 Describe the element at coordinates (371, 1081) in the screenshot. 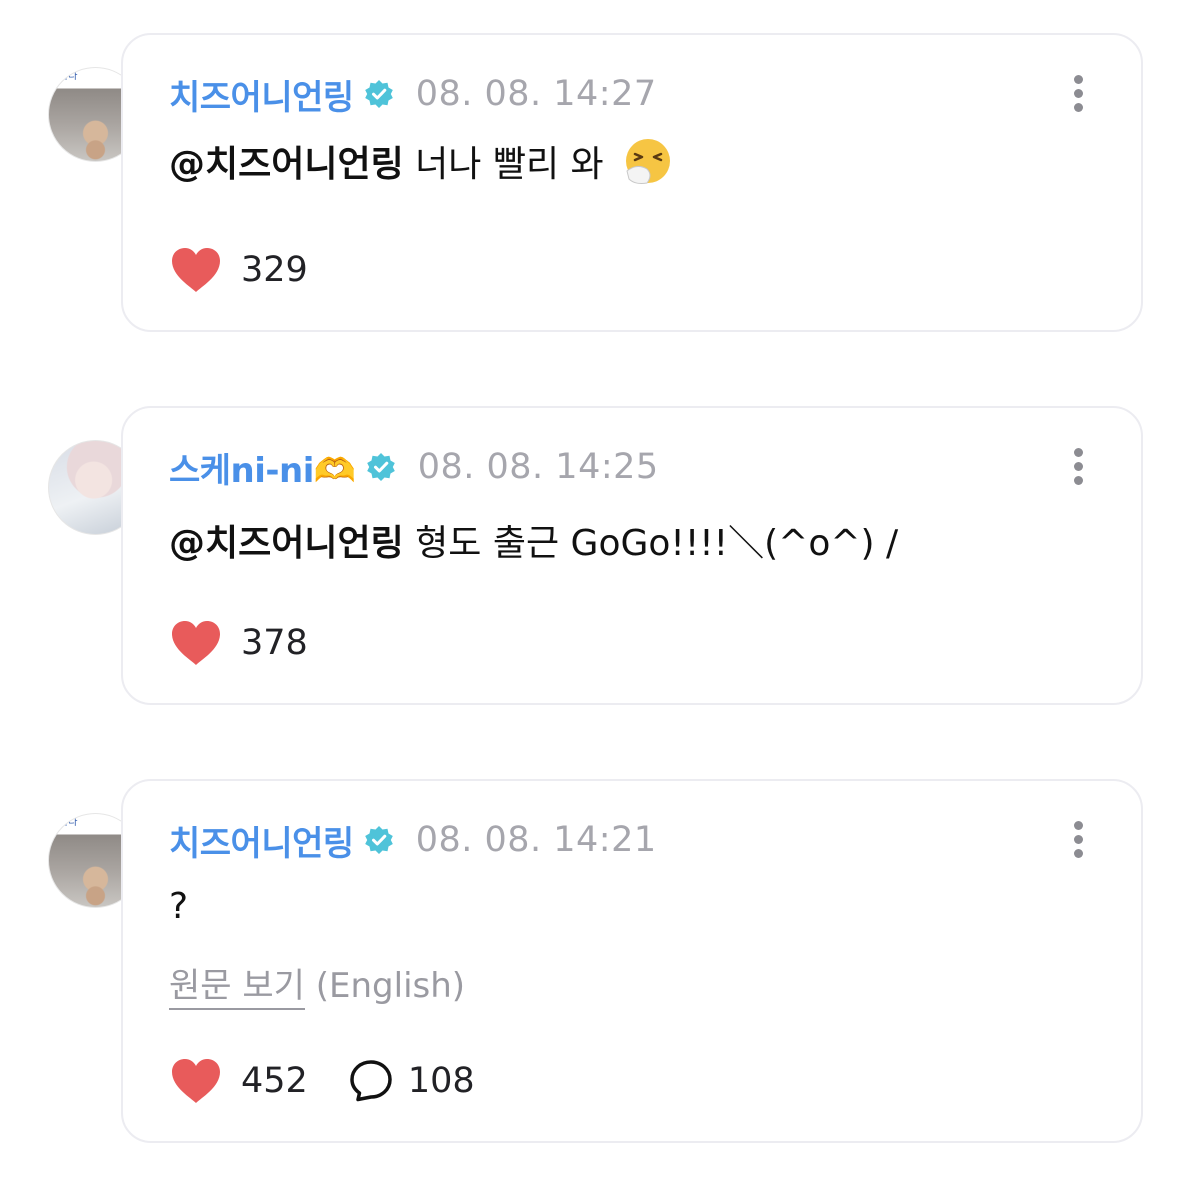

I see `reply-bubble-icon` at that location.